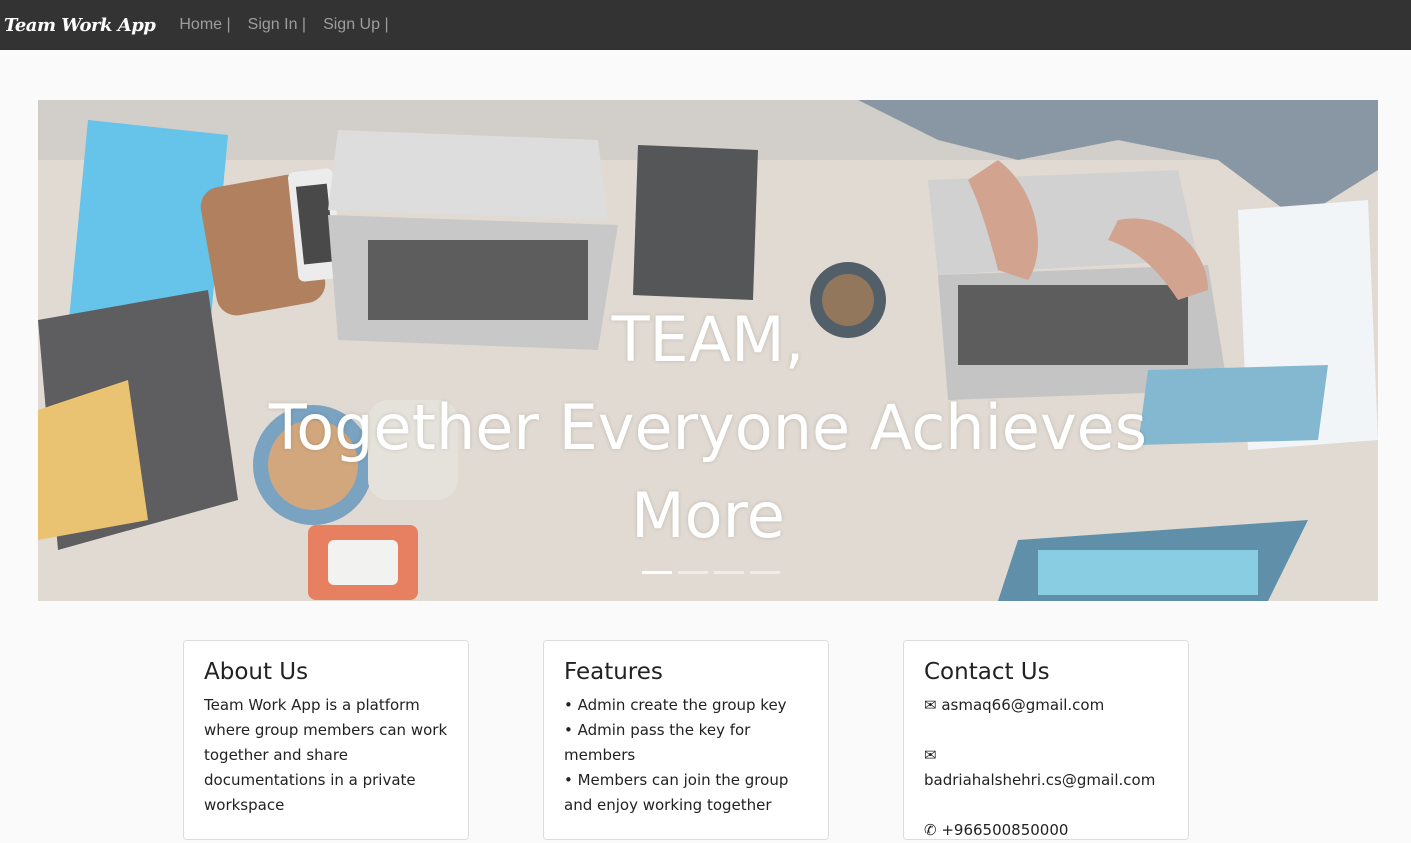  I want to click on features-title: Features, so click(613, 672).